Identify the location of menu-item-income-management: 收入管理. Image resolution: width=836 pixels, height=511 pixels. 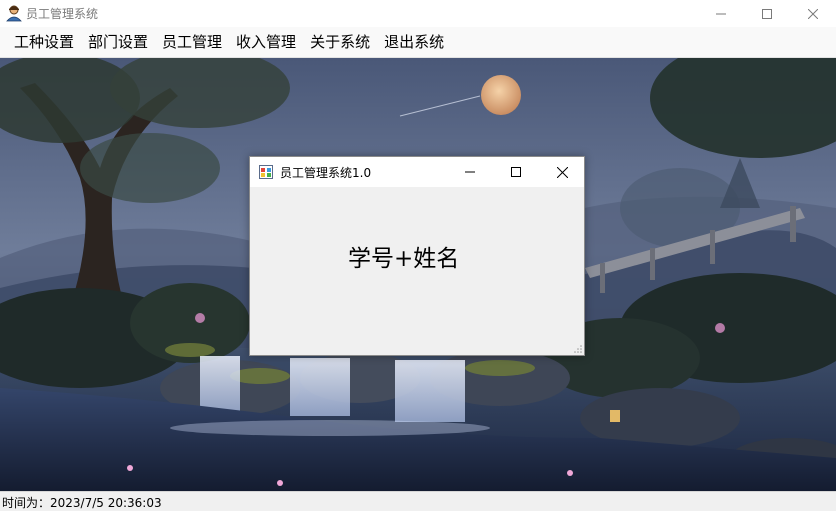
(266, 42).